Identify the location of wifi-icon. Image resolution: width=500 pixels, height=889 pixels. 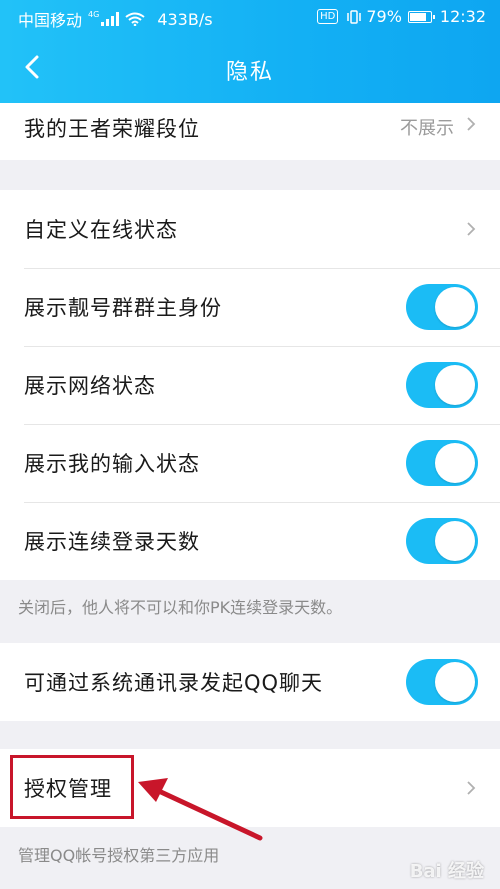
(135, 19).